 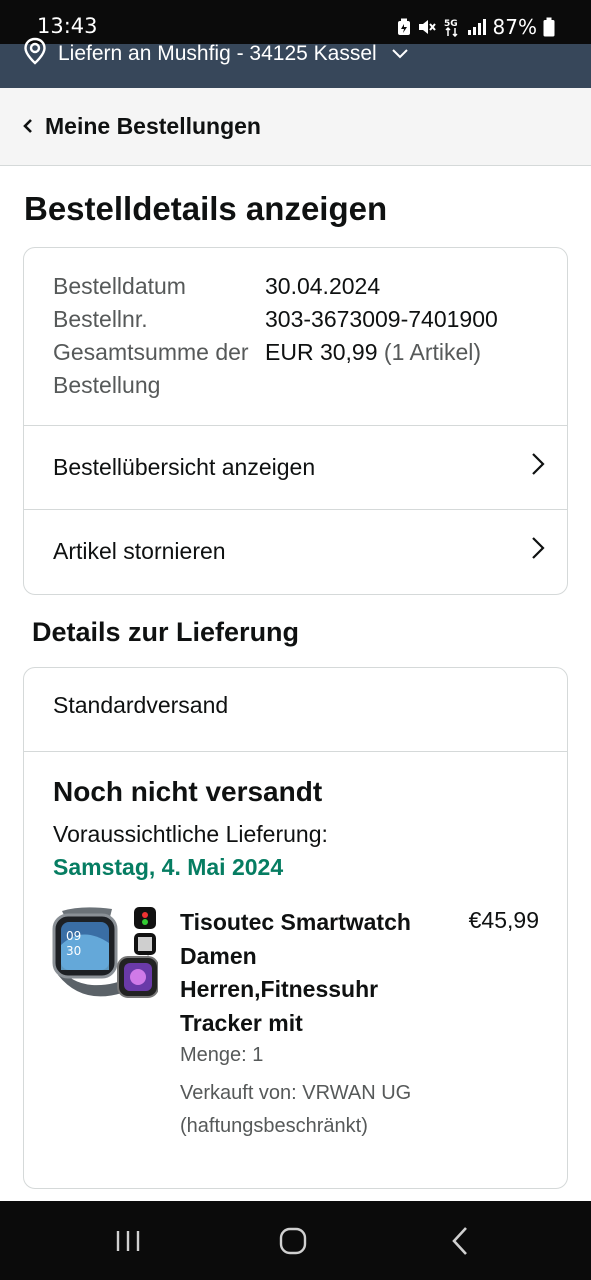 I want to click on chevron-down-icon, so click(x=400, y=54).